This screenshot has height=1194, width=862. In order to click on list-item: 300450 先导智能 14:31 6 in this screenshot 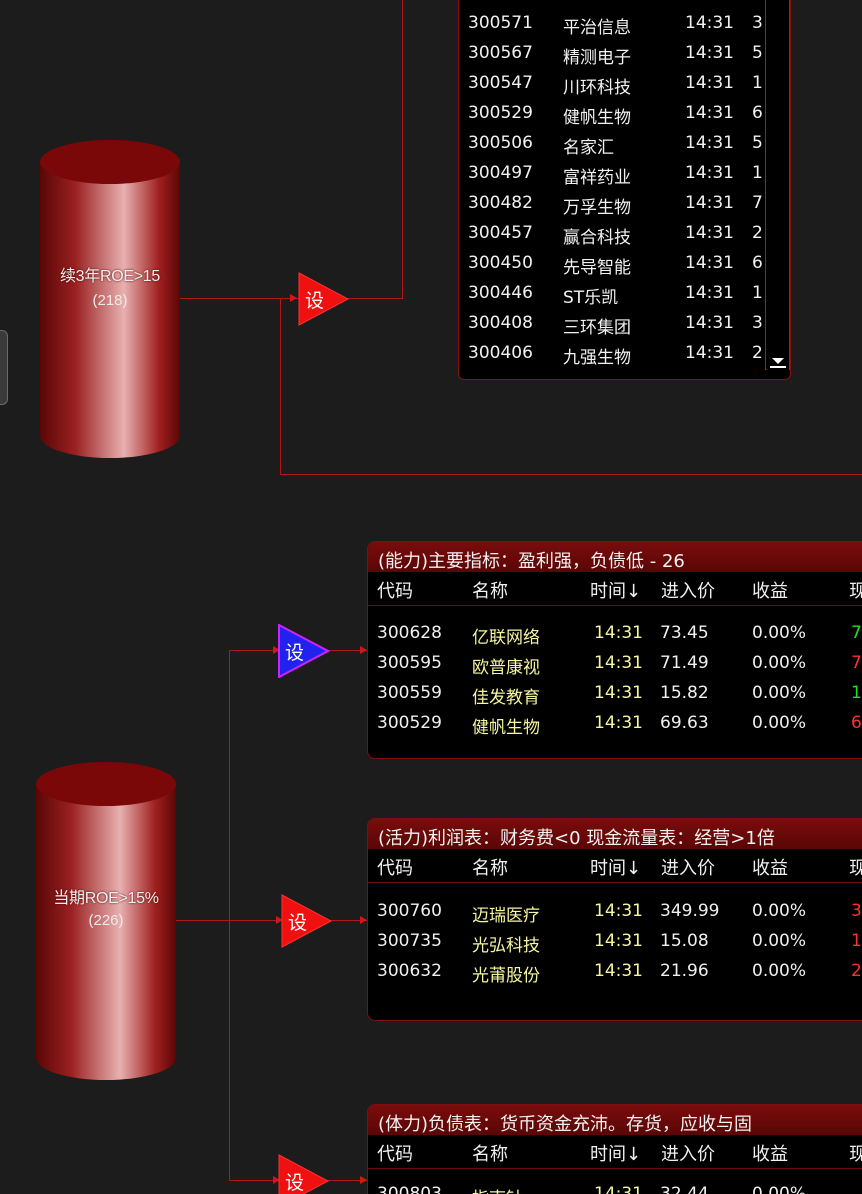, I will do `click(619, 264)`.